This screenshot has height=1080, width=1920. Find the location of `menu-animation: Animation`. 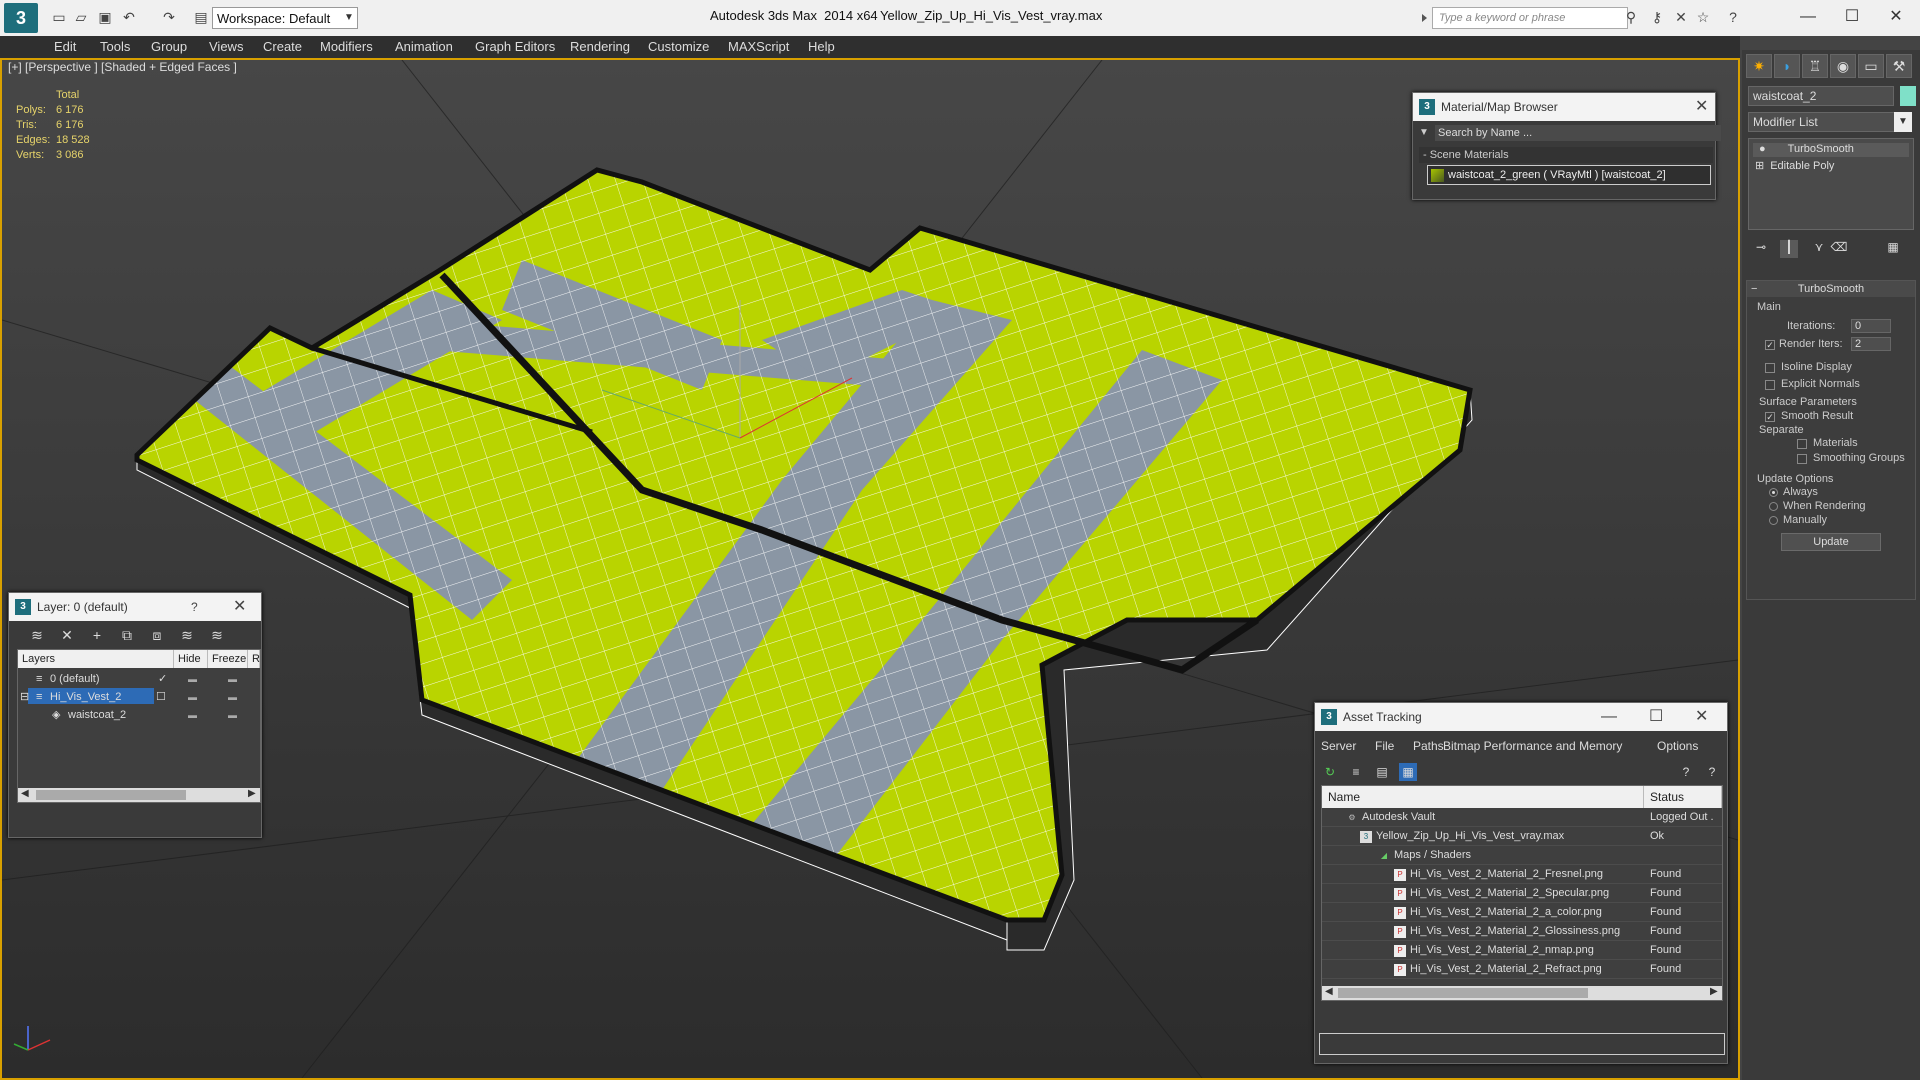

menu-animation: Animation is located at coordinates (424, 46).